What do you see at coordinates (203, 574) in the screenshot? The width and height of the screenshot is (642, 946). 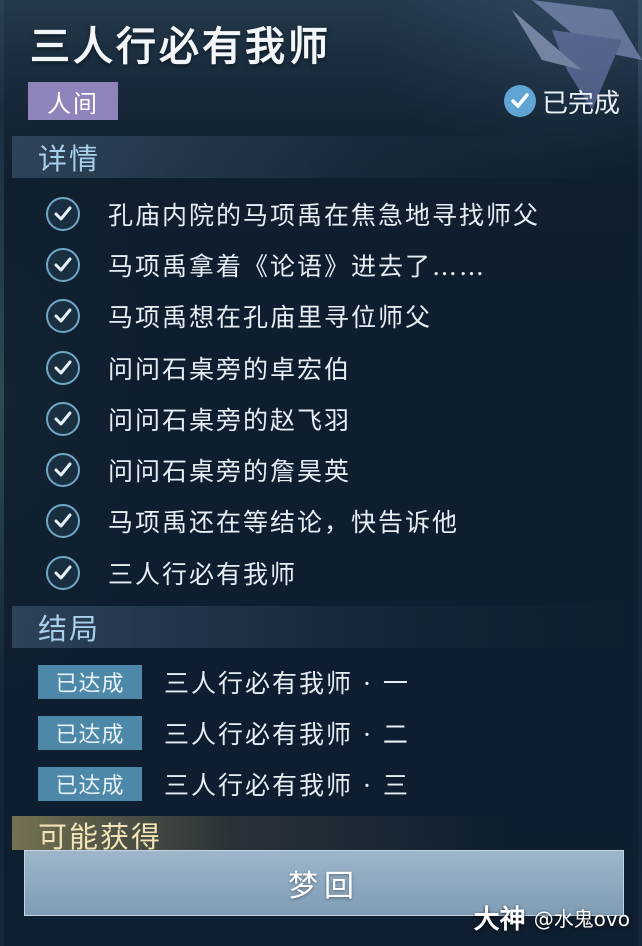 I see `detail-text: 三人行必有我师` at bounding box center [203, 574].